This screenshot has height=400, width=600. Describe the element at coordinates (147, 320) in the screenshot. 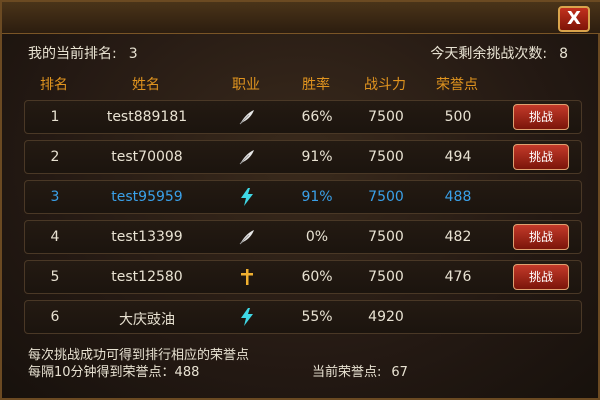

I see `player-name-cell: 大庆豉油` at that location.